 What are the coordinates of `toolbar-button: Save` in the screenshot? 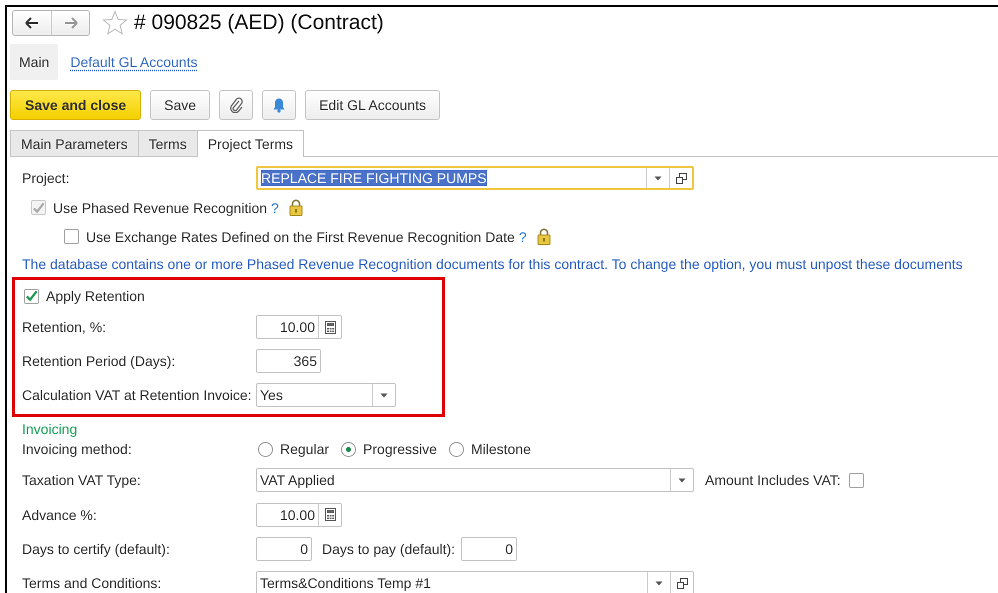 It's located at (180, 105).